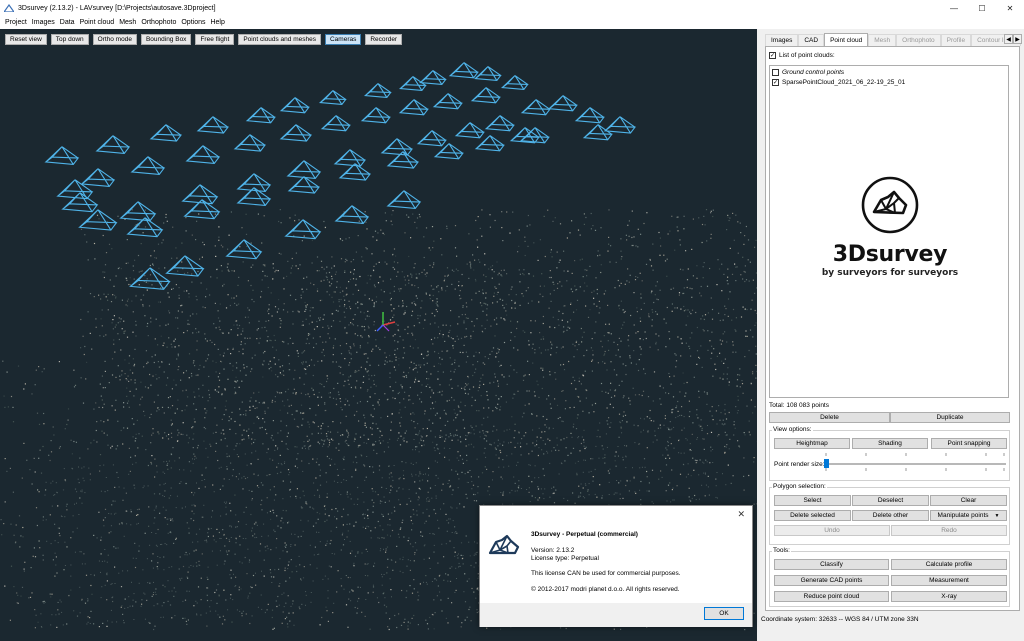  What do you see at coordinates (158, 22) in the screenshot?
I see `menu-orthophoto: Orthophoto` at bounding box center [158, 22].